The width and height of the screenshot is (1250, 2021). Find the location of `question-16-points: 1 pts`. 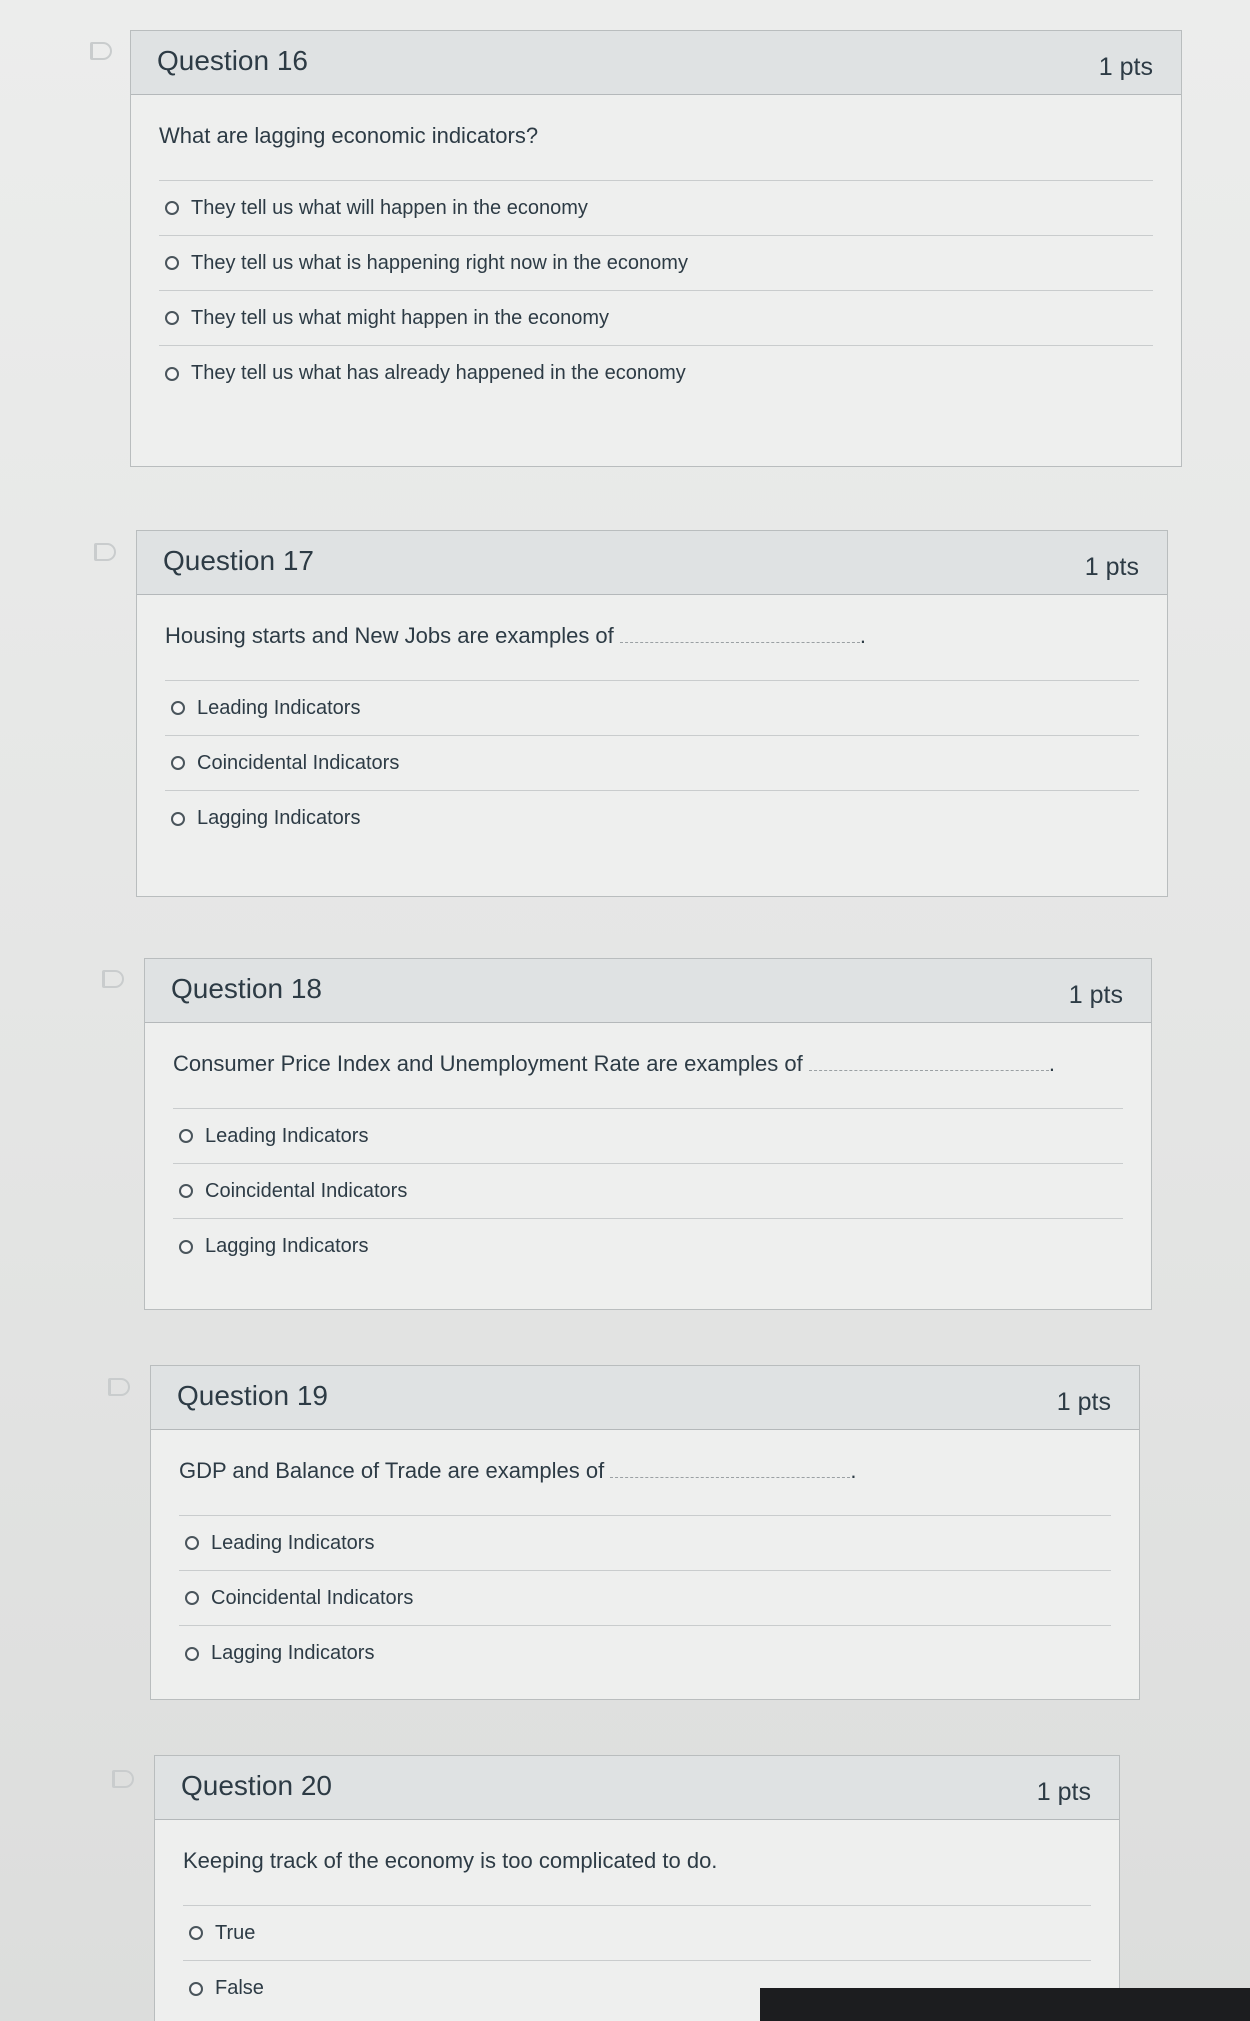

question-16-points: 1 pts is located at coordinates (1125, 67).